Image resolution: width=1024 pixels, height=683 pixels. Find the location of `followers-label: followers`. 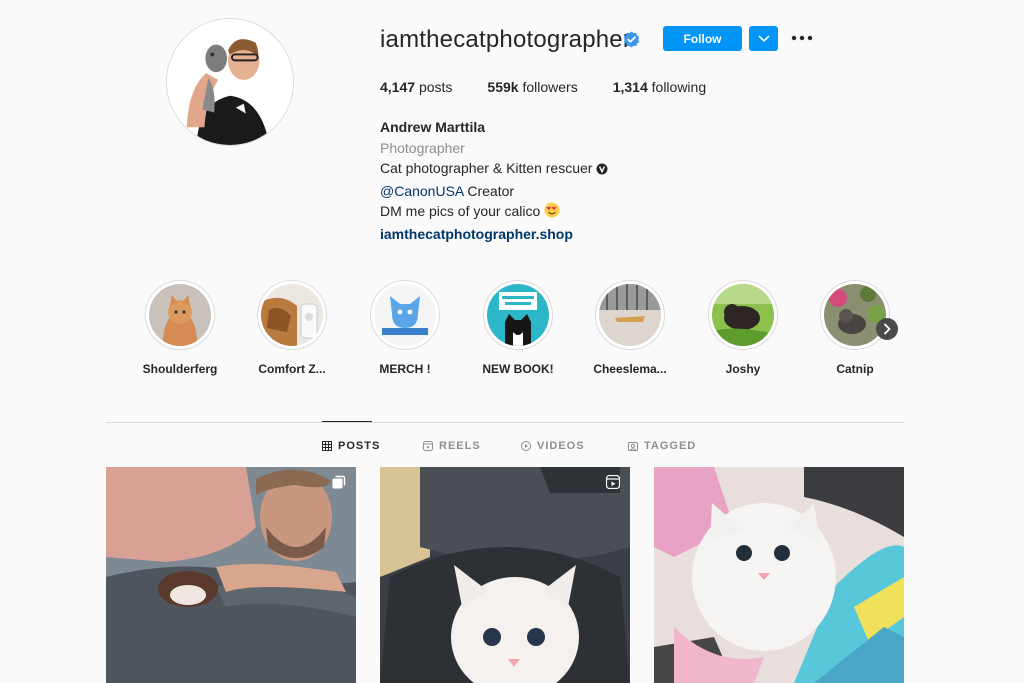

followers-label: followers is located at coordinates (550, 87).